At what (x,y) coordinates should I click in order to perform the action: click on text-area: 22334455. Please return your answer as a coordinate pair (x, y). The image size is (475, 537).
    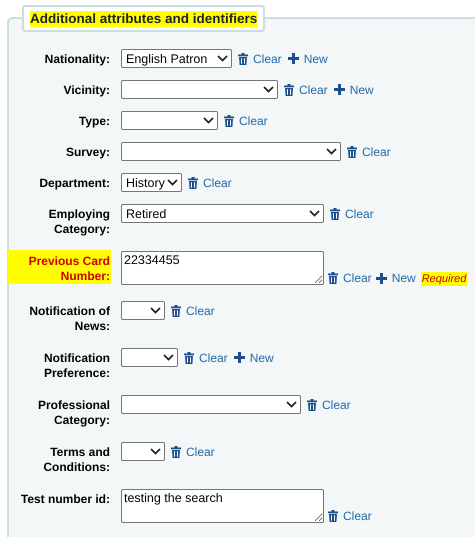
    Looking at the image, I should click on (222, 268).